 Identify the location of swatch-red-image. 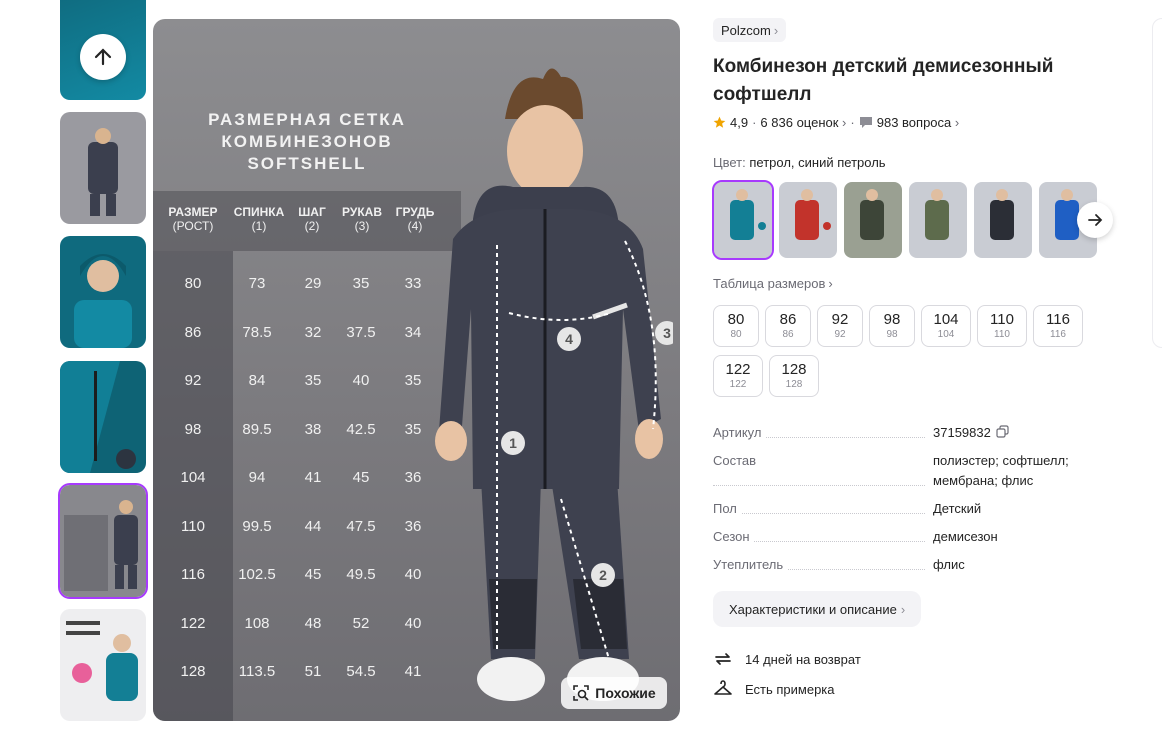
(808, 220).